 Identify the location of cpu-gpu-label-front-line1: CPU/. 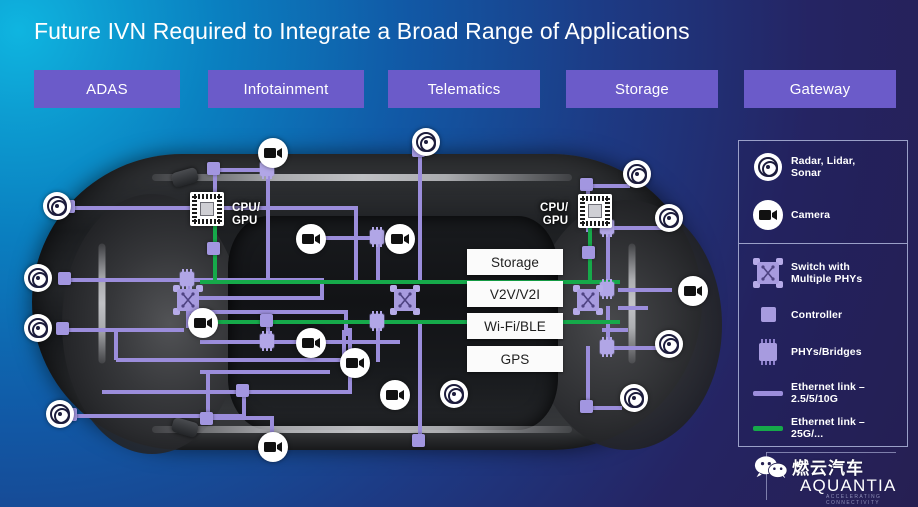
(246, 208).